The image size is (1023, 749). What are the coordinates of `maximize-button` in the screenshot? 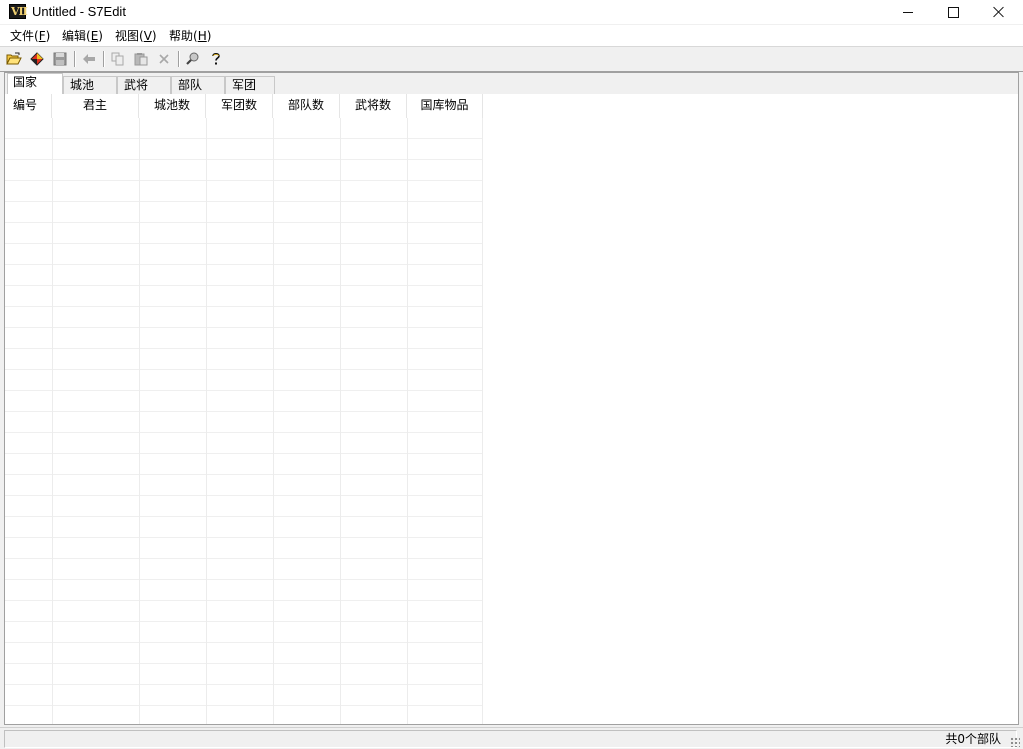 It's located at (953, 12).